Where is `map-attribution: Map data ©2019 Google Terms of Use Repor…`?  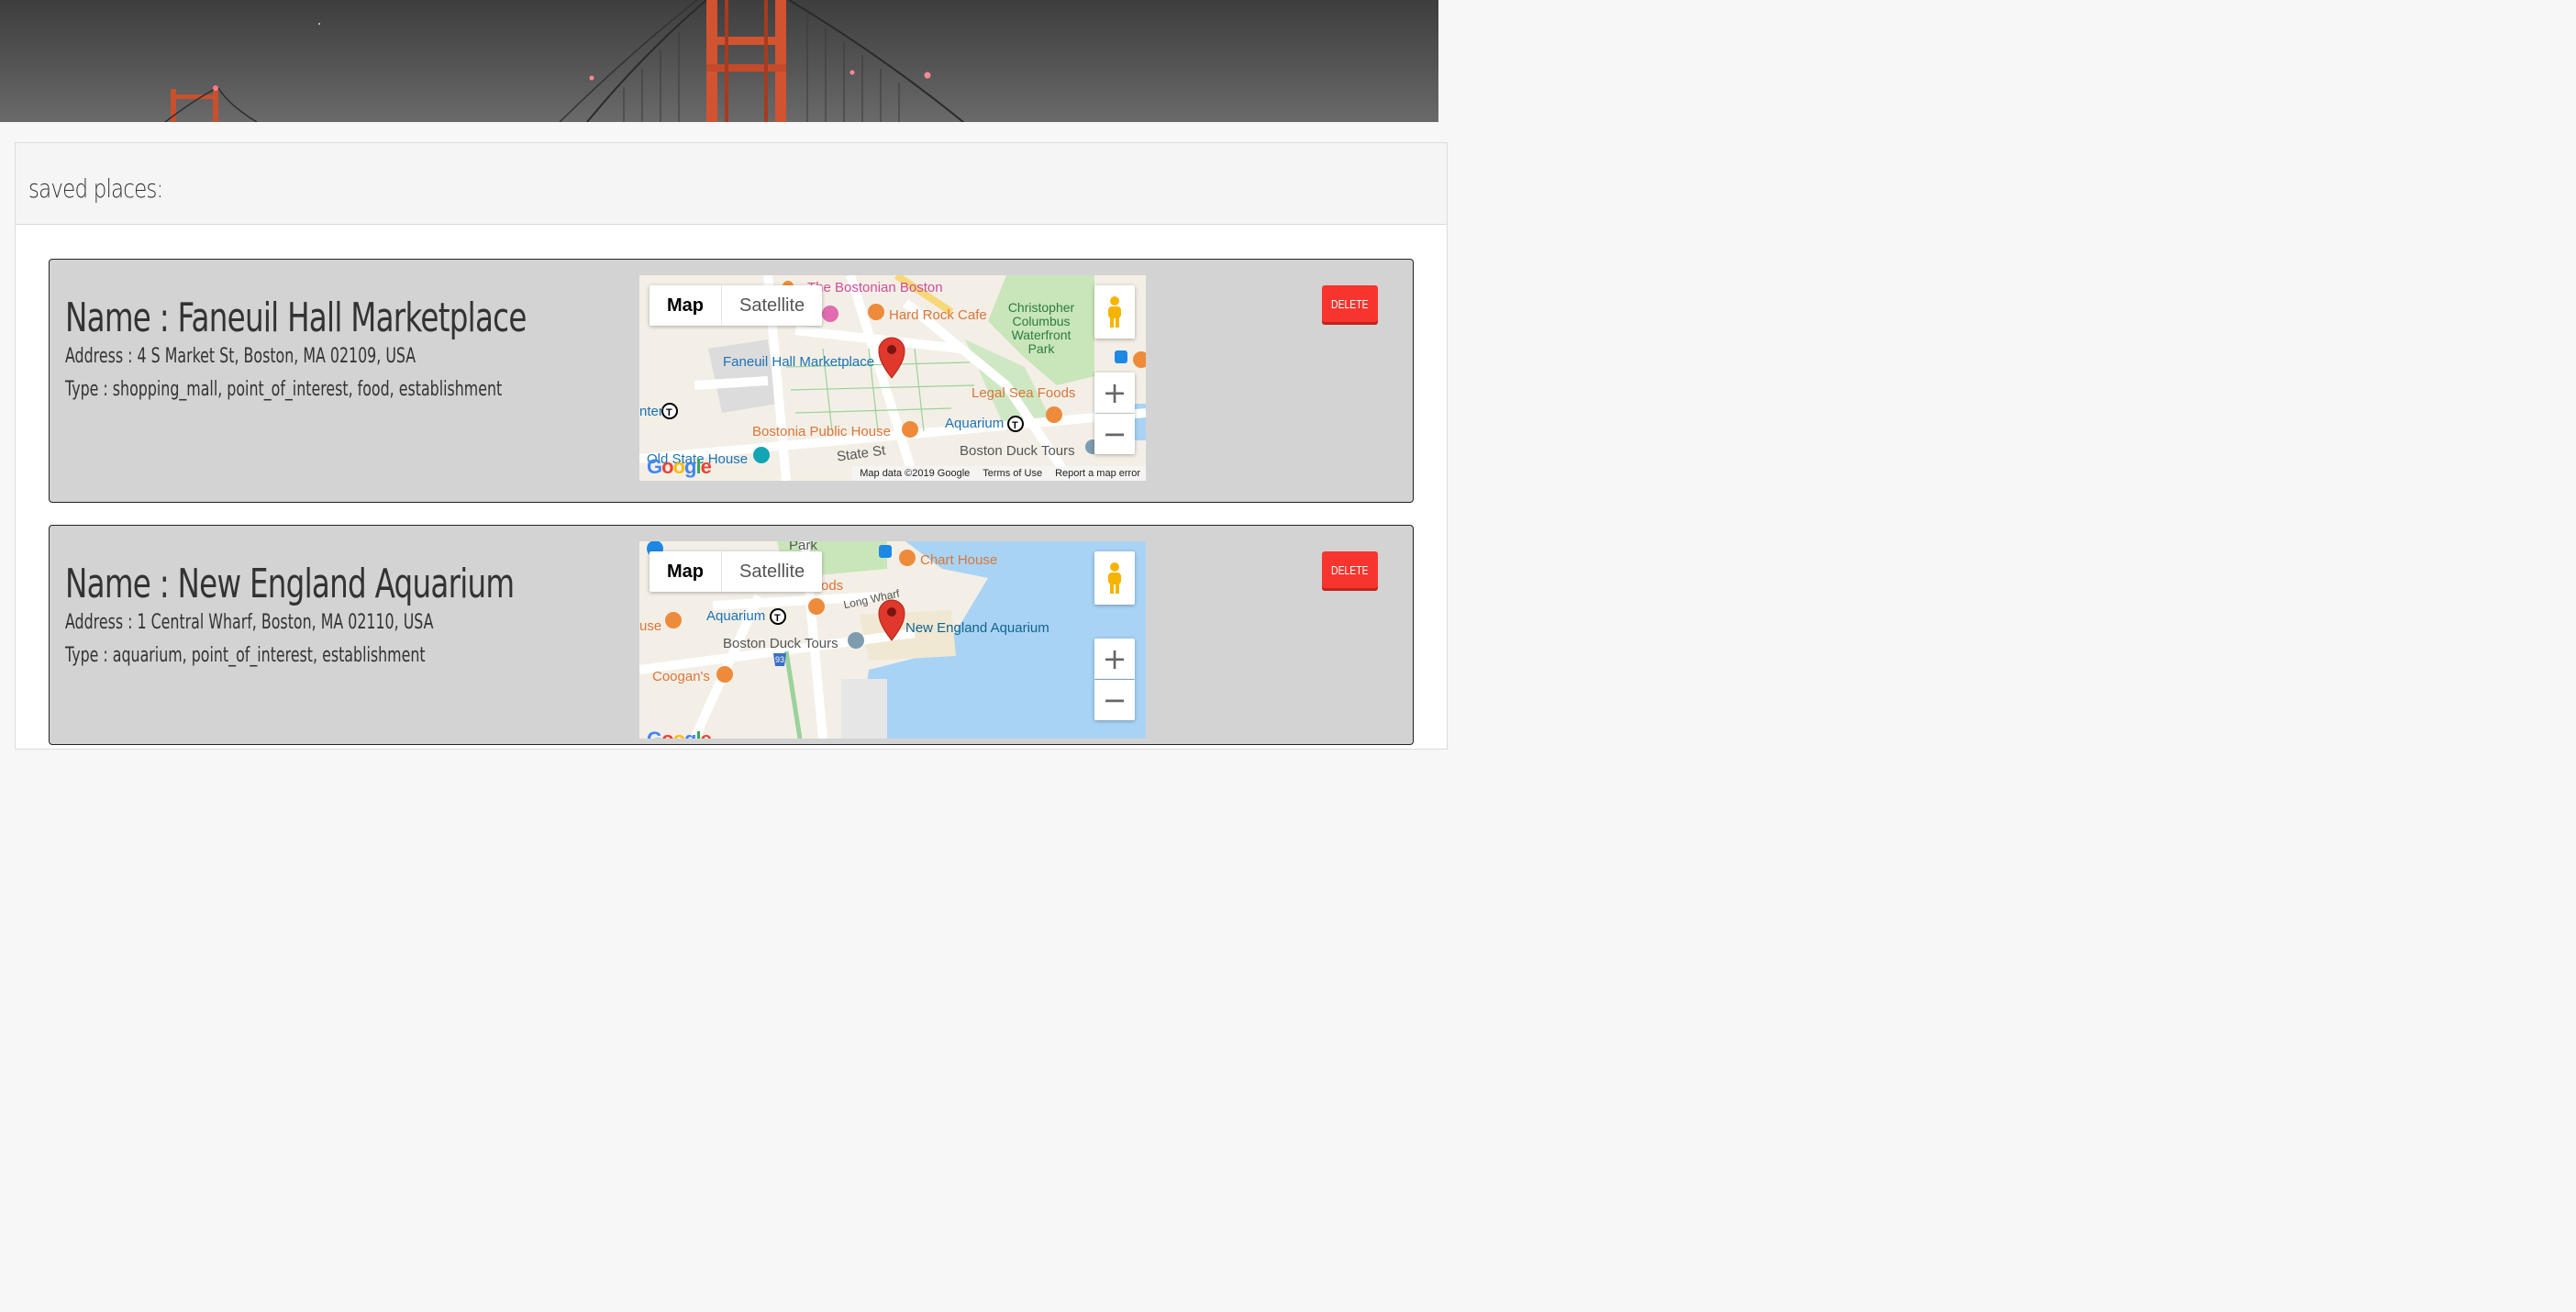 map-attribution: Map data ©2019 Google Terms of Use Repor… is located at coordinates (999, 473).